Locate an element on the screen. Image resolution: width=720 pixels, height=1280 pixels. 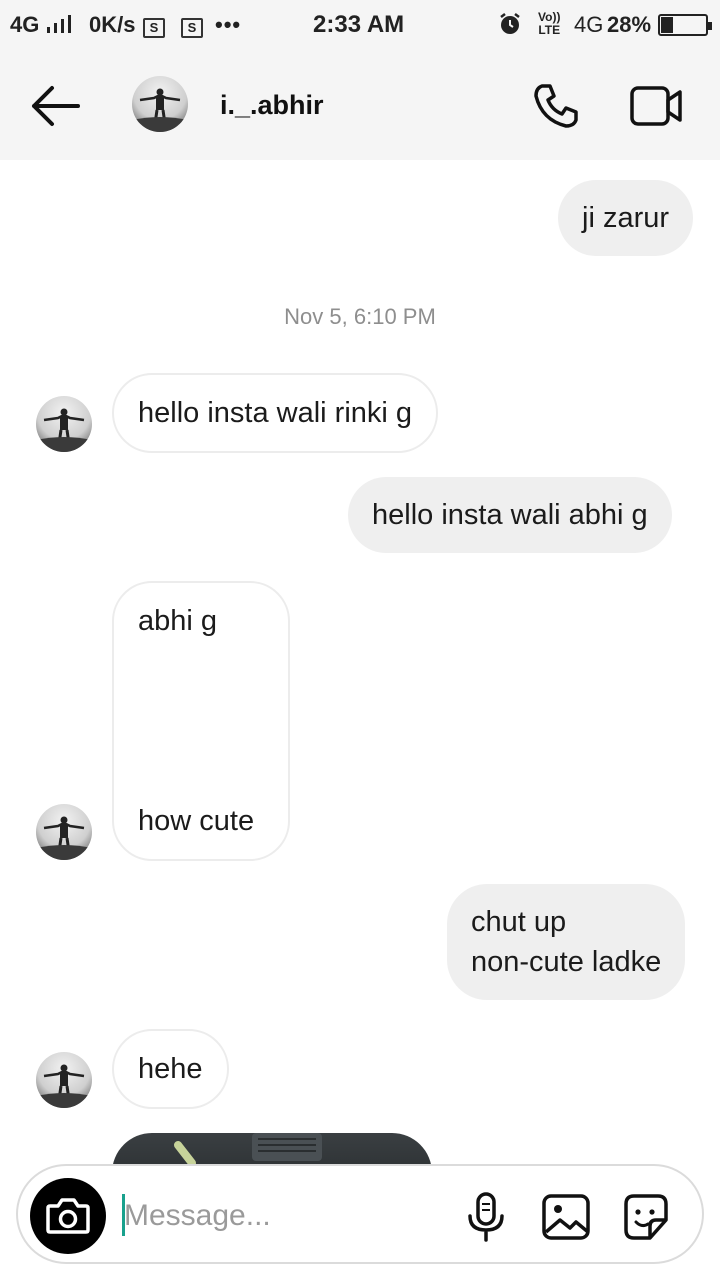
microphone-icon is located at coordinates (486, 1217).